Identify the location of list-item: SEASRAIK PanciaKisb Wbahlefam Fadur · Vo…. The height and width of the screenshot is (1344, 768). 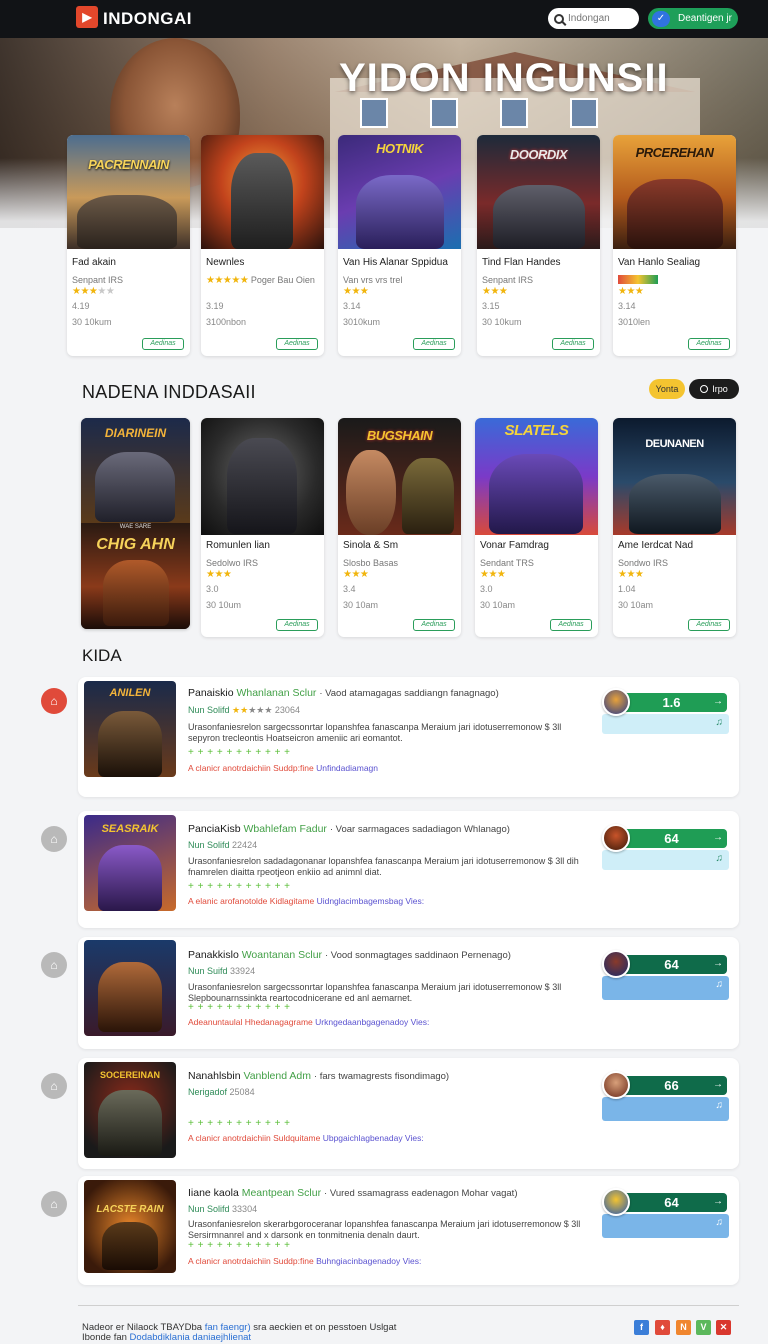
(408, 869).